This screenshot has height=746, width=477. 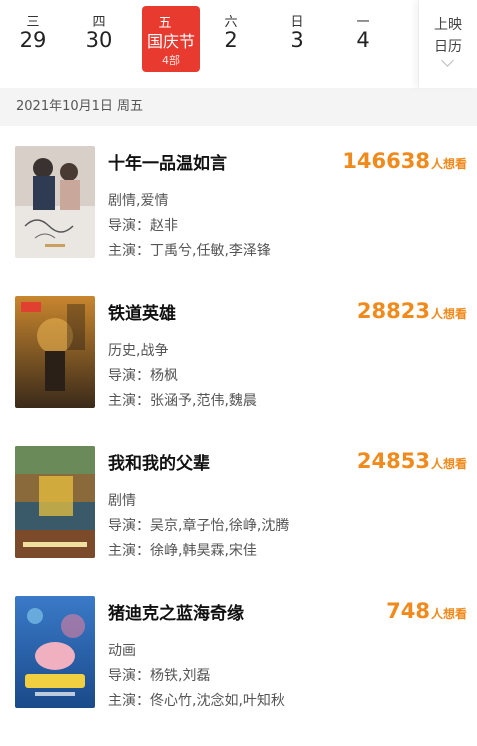 What do you see at coordinates (238, 107) in the screenshot?
I see `date-header: 2021年10月1日 周五` at bounding box center [238, 107].